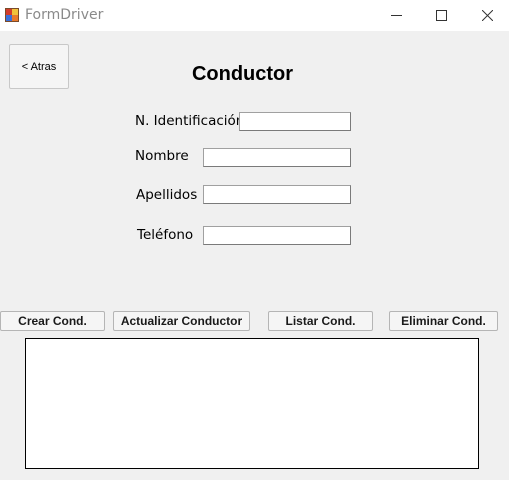 The image size is (509, 480). What do you see at coordinates (242, 74) in the screenshot?
I see `page-title: Conductor` at bounding box center [242, 74].